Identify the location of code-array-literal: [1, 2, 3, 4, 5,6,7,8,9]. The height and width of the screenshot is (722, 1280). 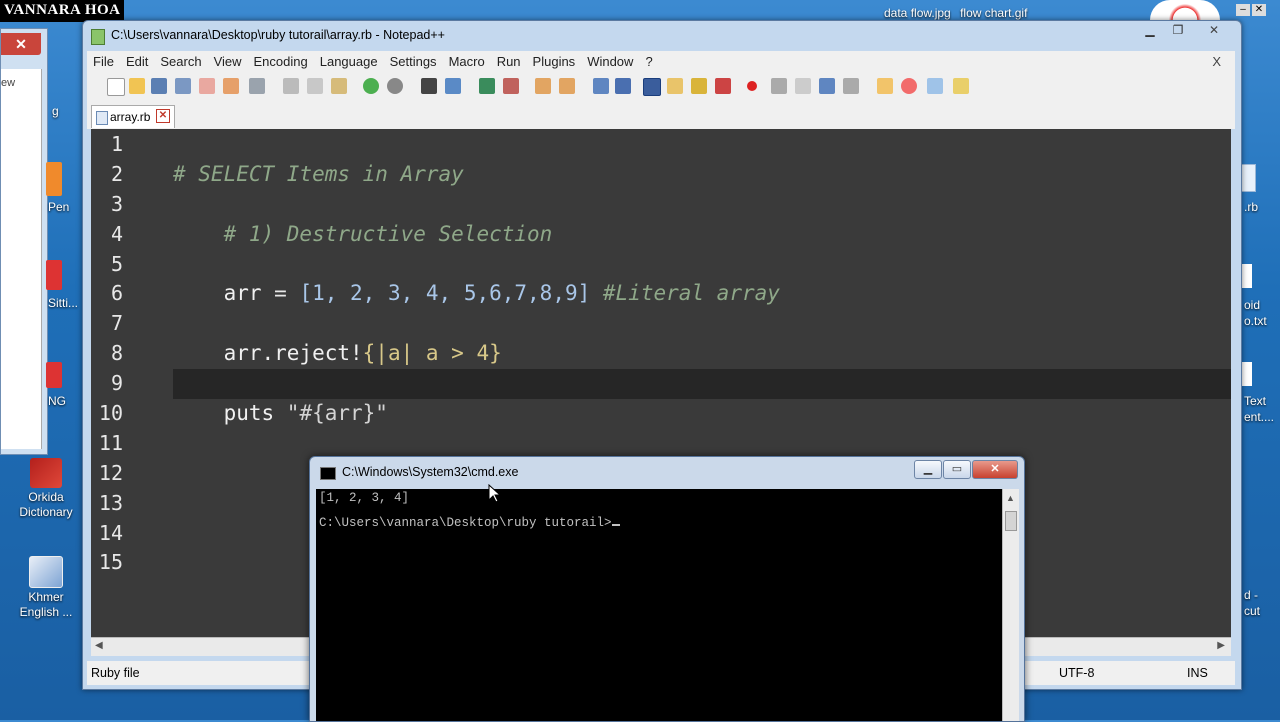
(445, 293).